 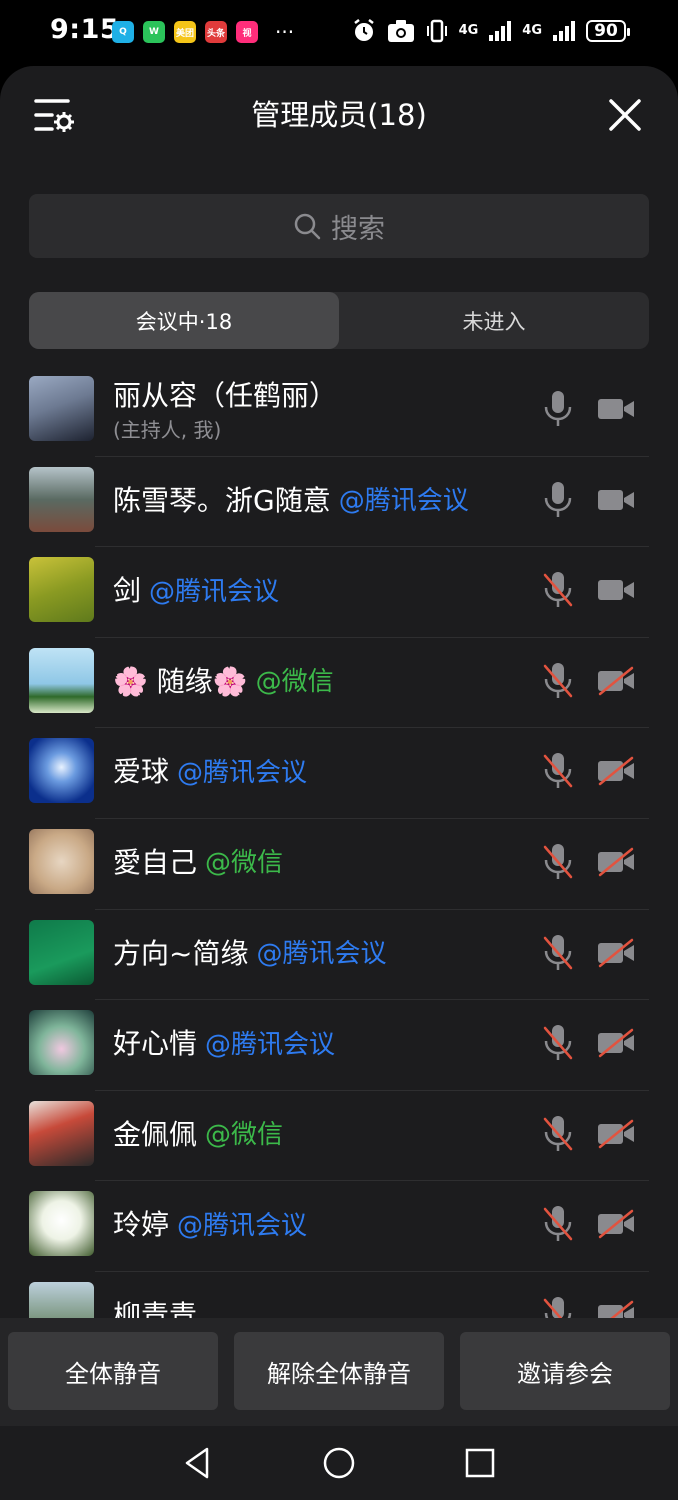 I want to click on status-indicators: 4G 4G 90, so click(x=490, y=31).